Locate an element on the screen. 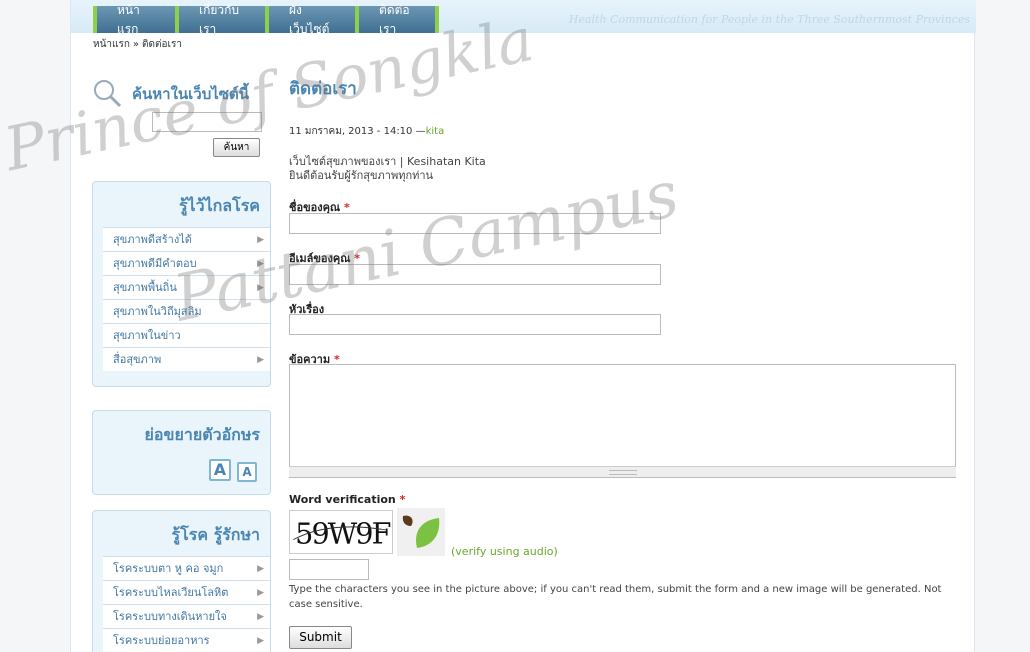 Image resolution: width=1030 pixels, height=652 pixels. submitted-info: 11 มกราคม, 2013 - 14:10 —kita is located at coordinates (366, 131).